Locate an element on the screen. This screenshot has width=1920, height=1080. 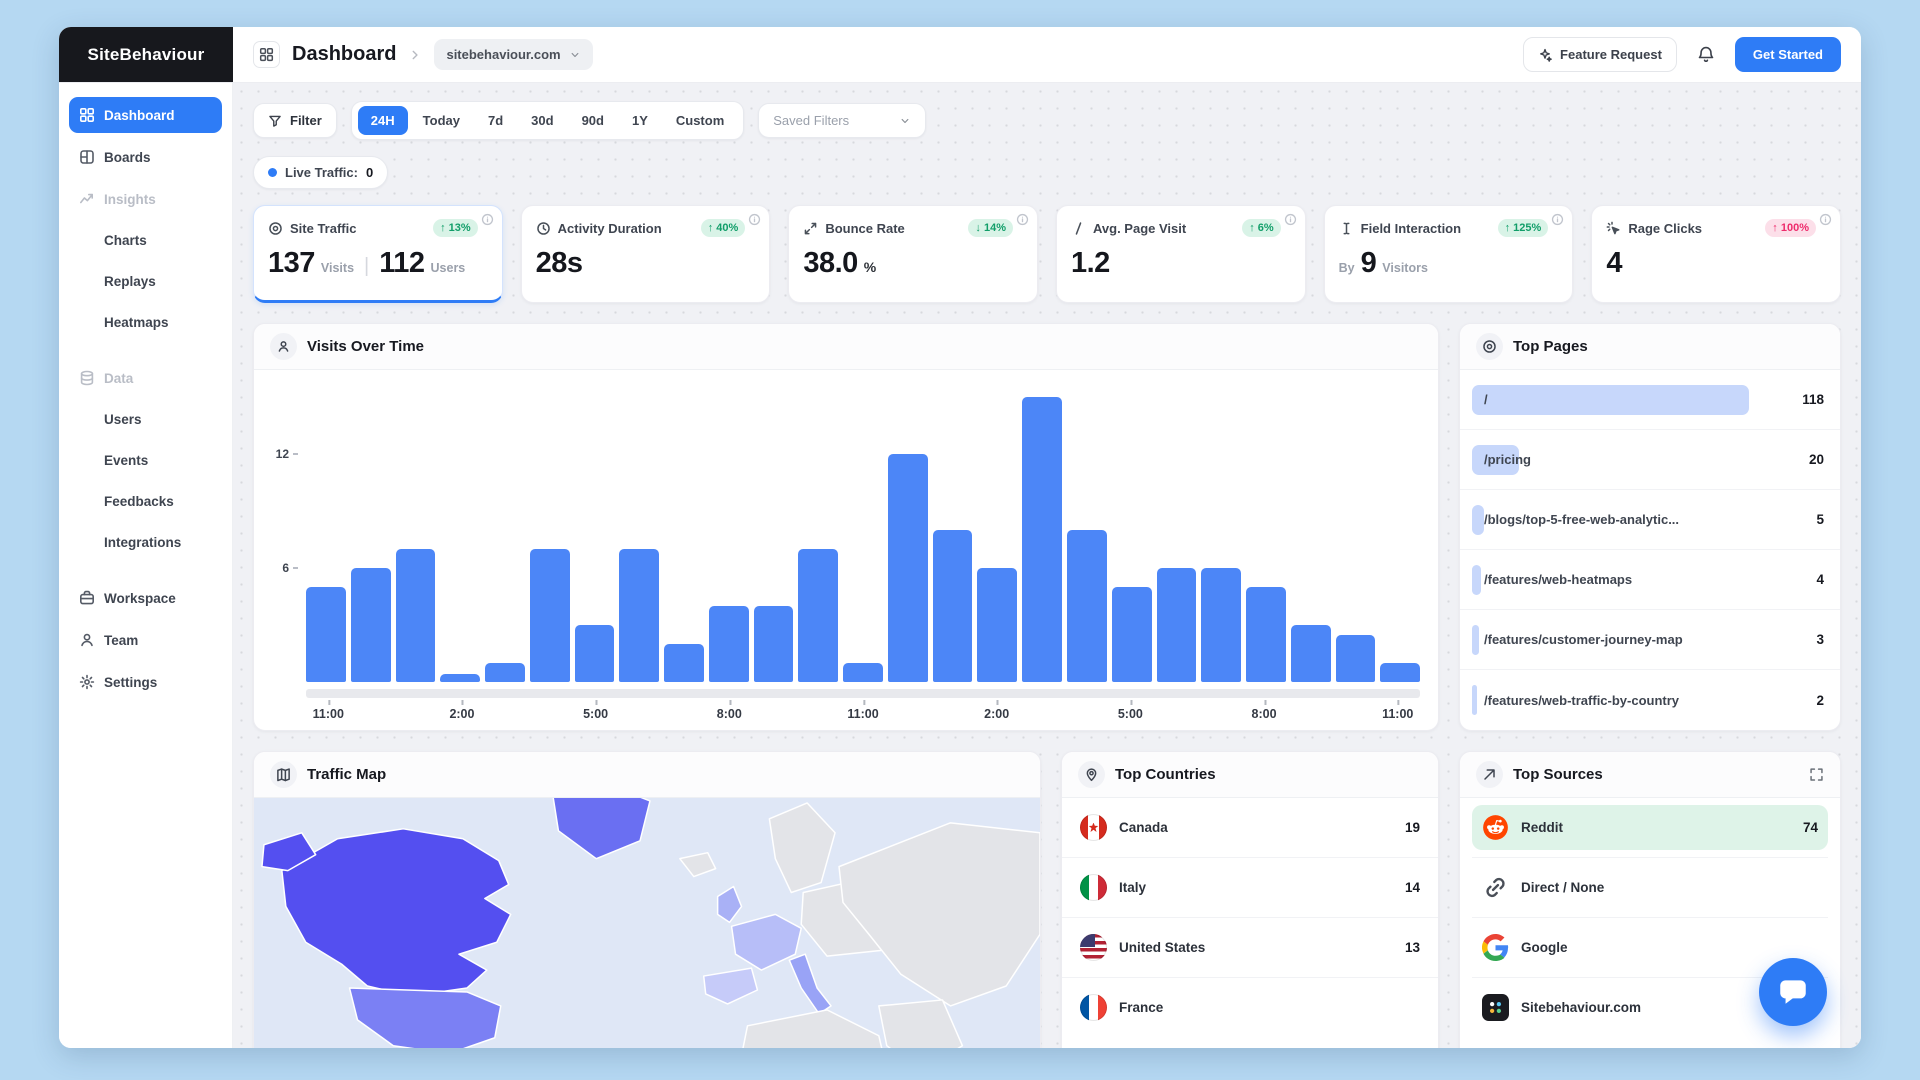
get-started-button: Get Started is located at coordinates (1787, 54).